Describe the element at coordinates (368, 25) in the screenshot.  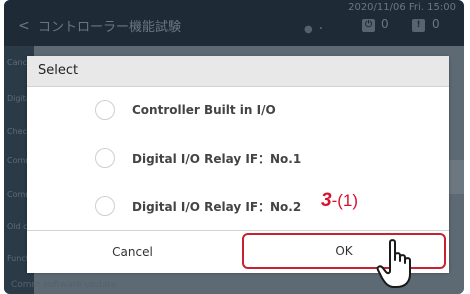
I see `power-icon: ⏻` at that location.